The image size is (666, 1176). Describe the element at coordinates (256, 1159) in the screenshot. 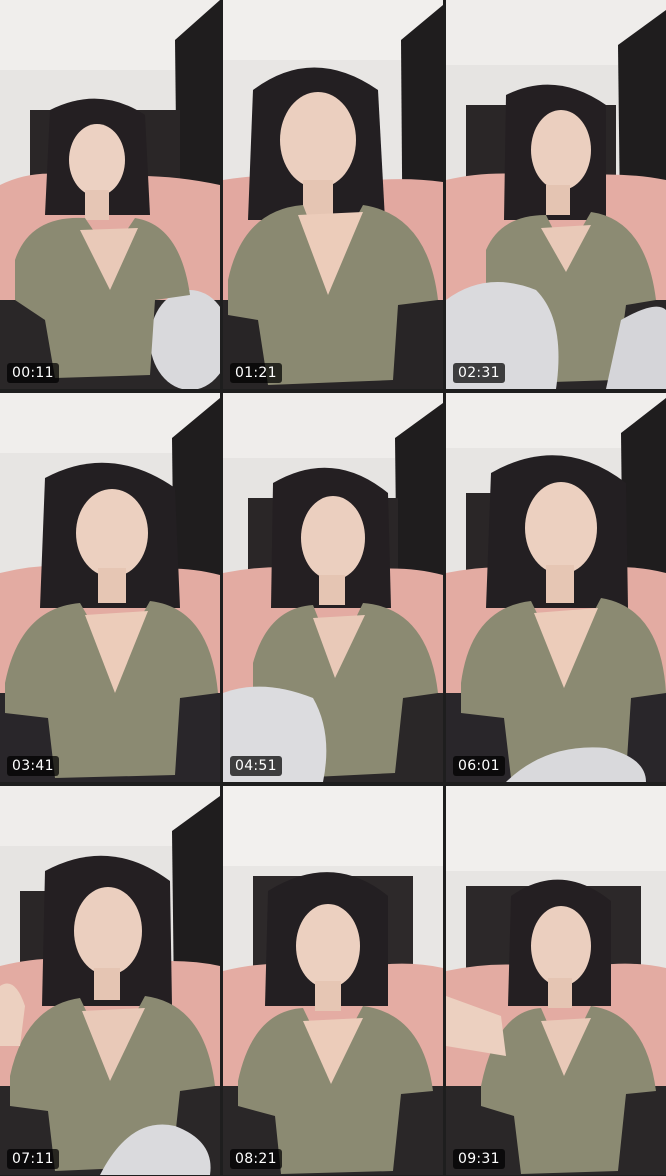

I see `timestamp-label: 08:21` at that location.